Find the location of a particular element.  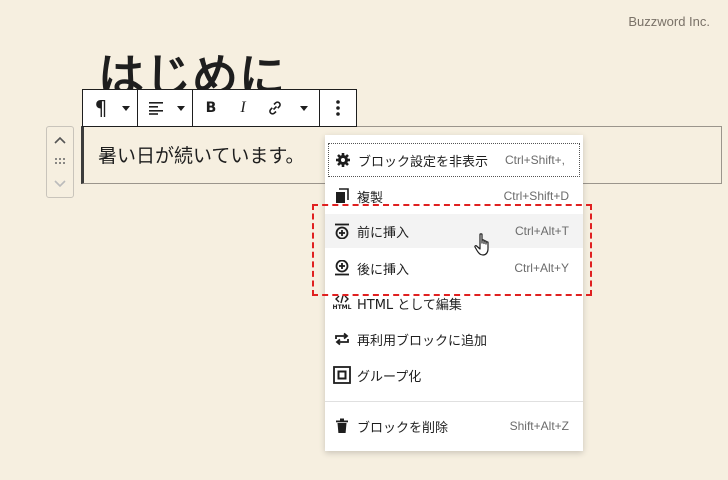

menu-item-group: グループ化 is located at coordinates (454, 375).